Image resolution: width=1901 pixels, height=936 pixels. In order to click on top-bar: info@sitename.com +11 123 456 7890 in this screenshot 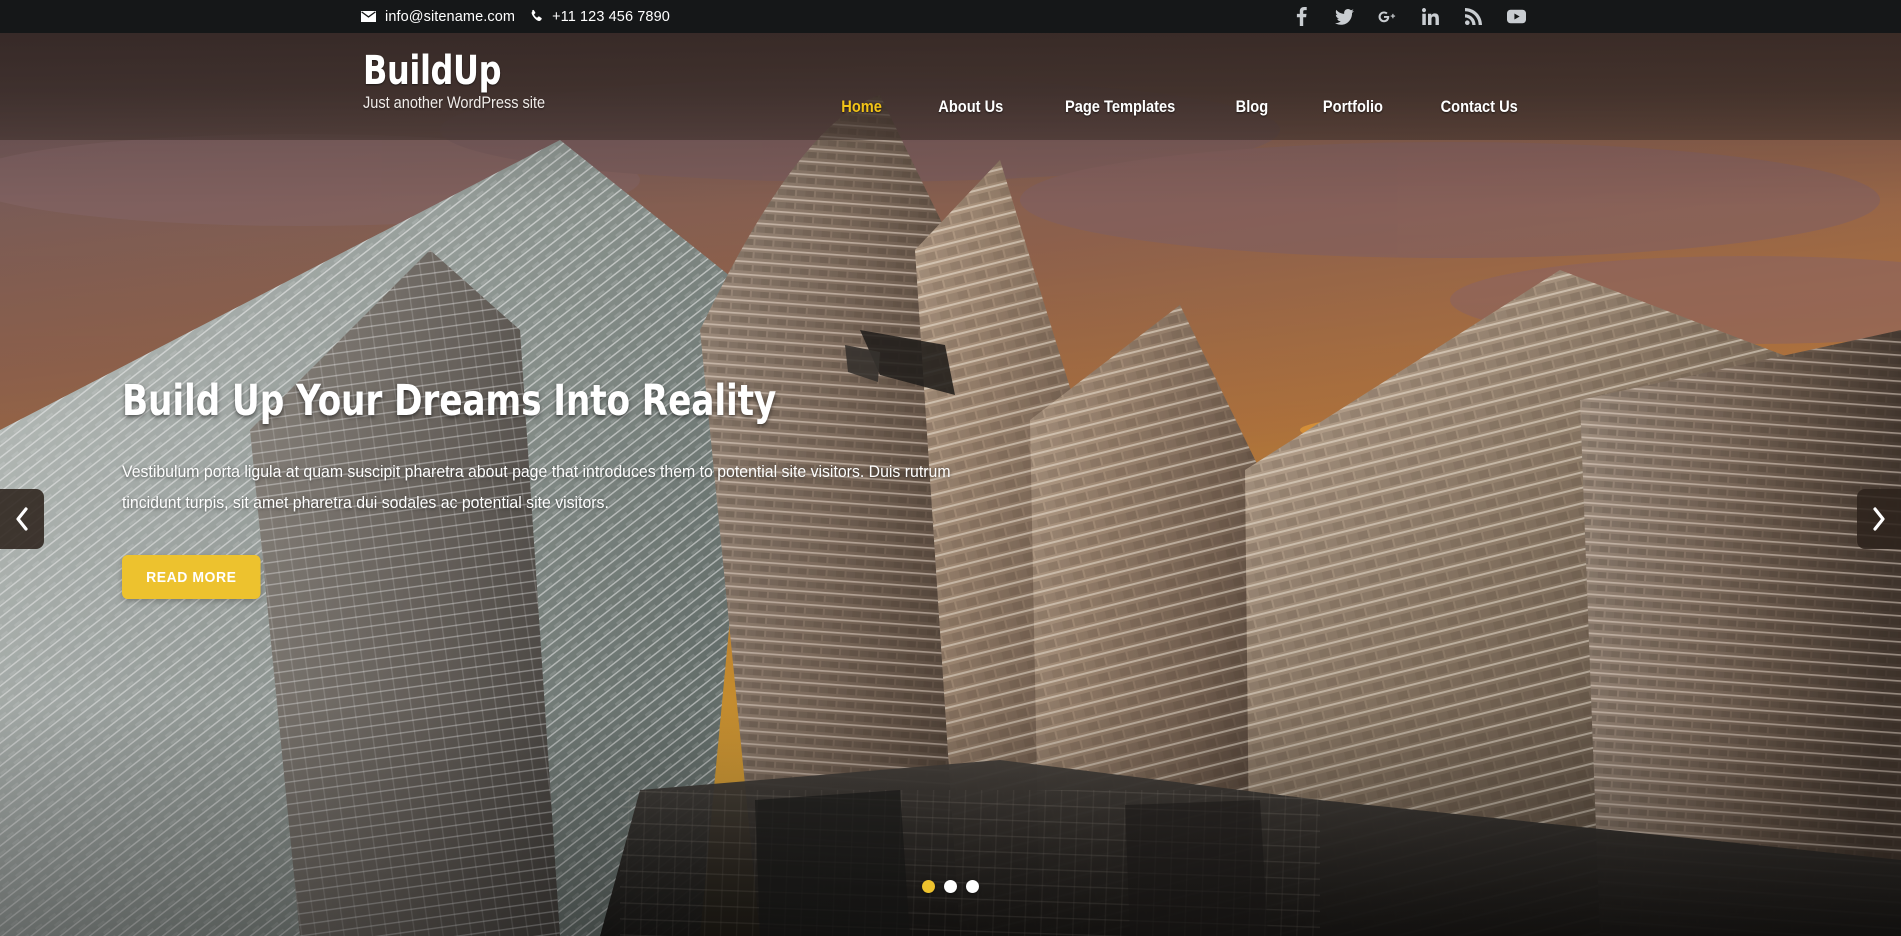, I will do `click(950, 16)`.